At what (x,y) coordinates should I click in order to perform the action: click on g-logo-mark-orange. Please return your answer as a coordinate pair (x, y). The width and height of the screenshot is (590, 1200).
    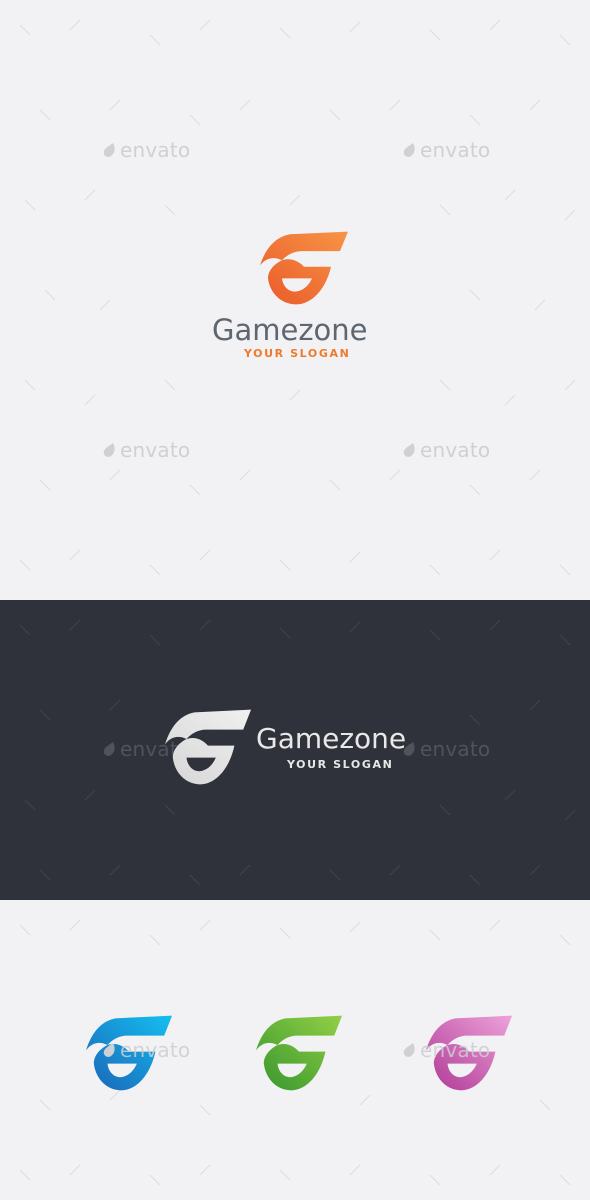
    Looking at the image, I should click on (304, 268).